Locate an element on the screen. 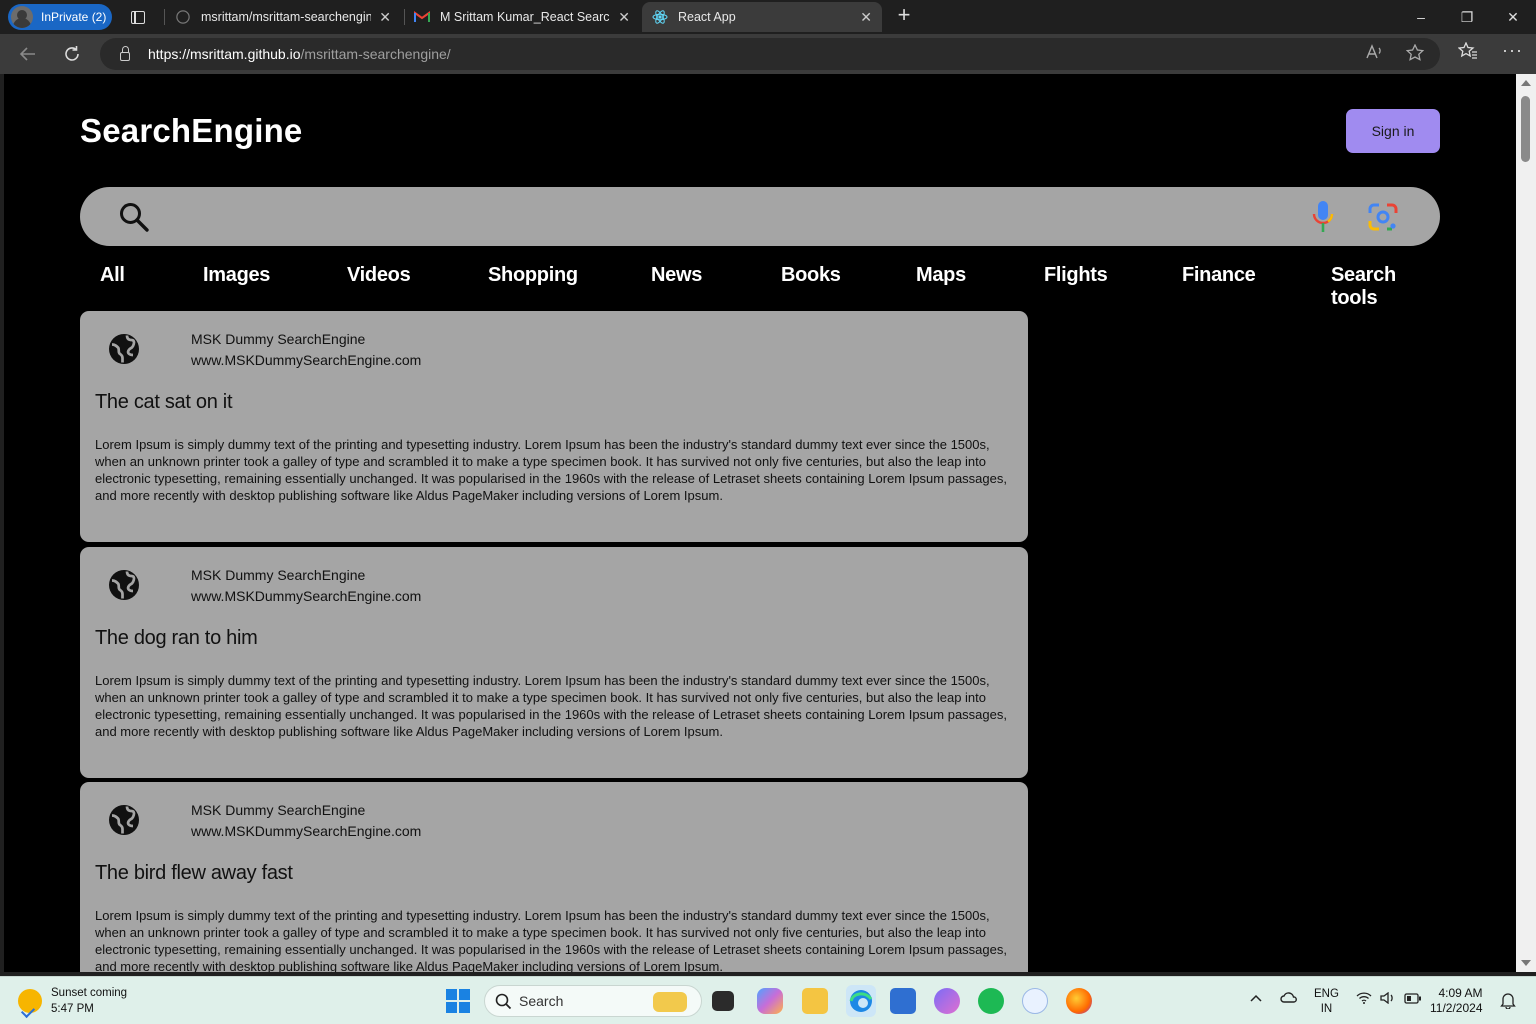  sunset-weather-icon is located at coordinates (30, 1001).